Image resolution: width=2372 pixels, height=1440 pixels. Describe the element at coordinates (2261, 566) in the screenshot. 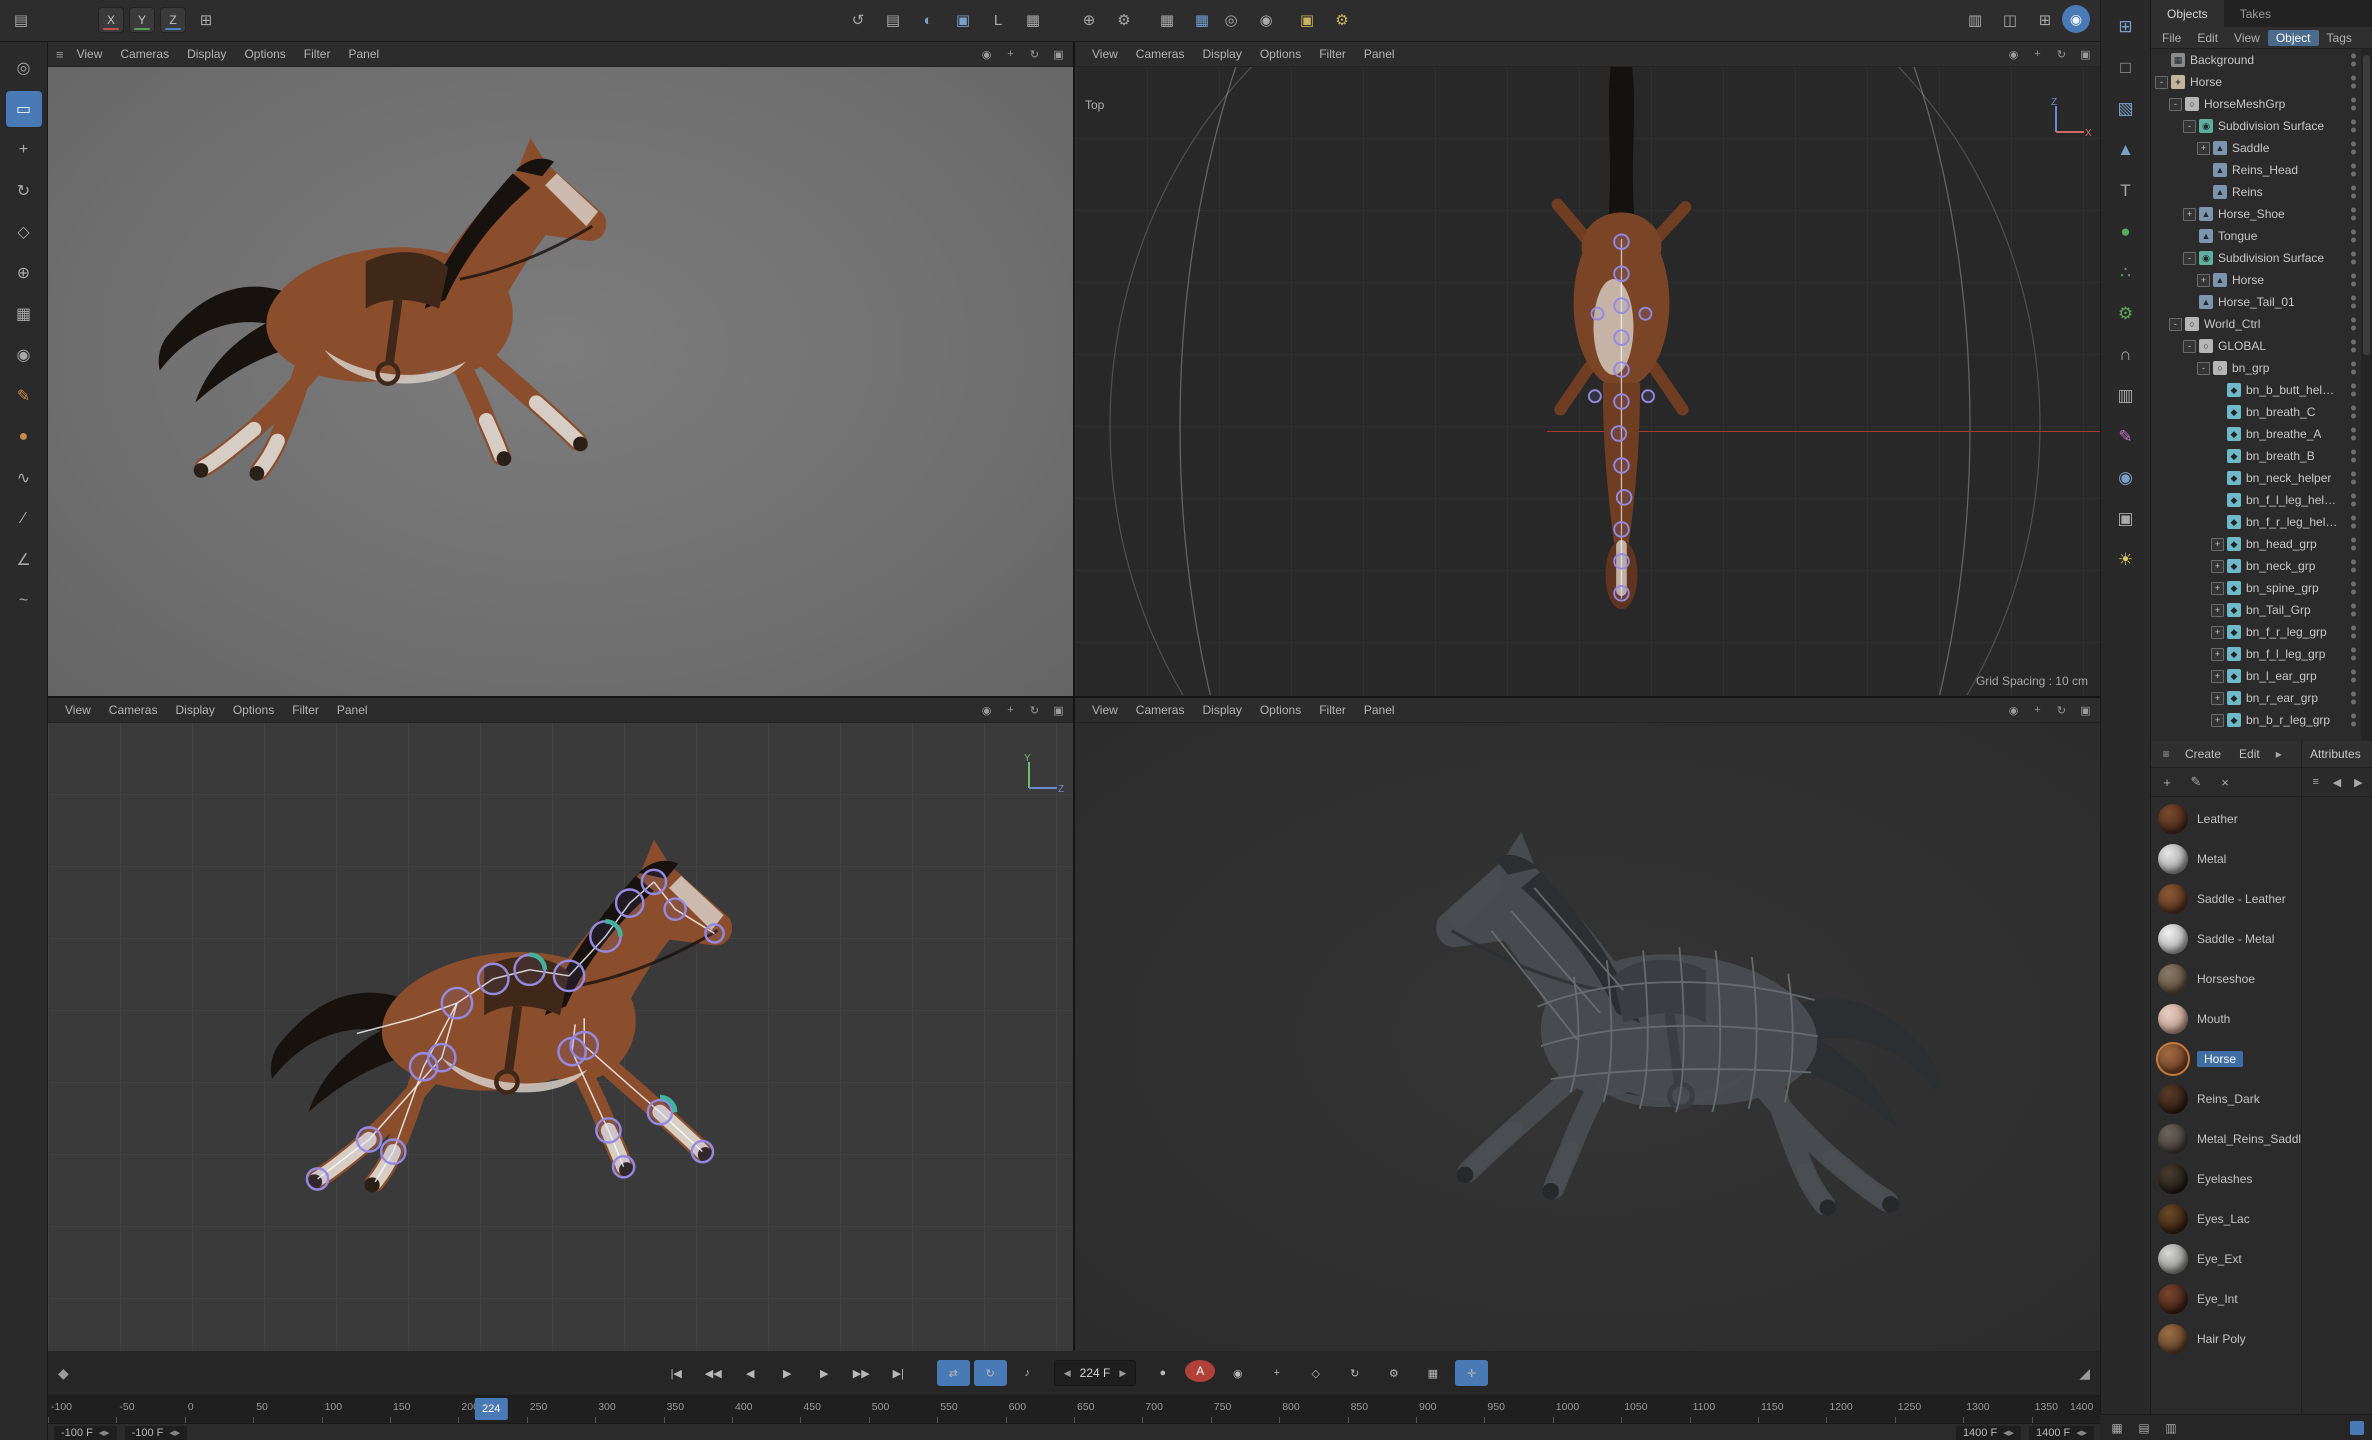

I see `tree-row: + ◆ bn_neck_grp` at that location.